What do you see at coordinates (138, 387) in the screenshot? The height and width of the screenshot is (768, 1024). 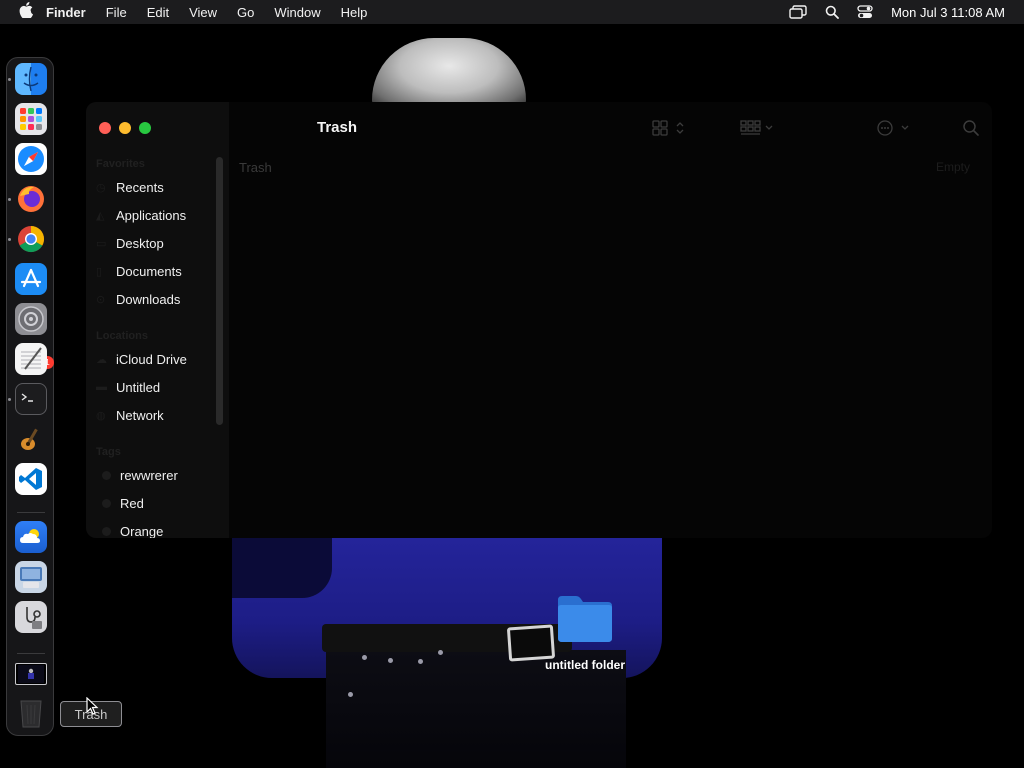 I see `sidebar-item-label: Untitled` at bounding box center [138, 387].